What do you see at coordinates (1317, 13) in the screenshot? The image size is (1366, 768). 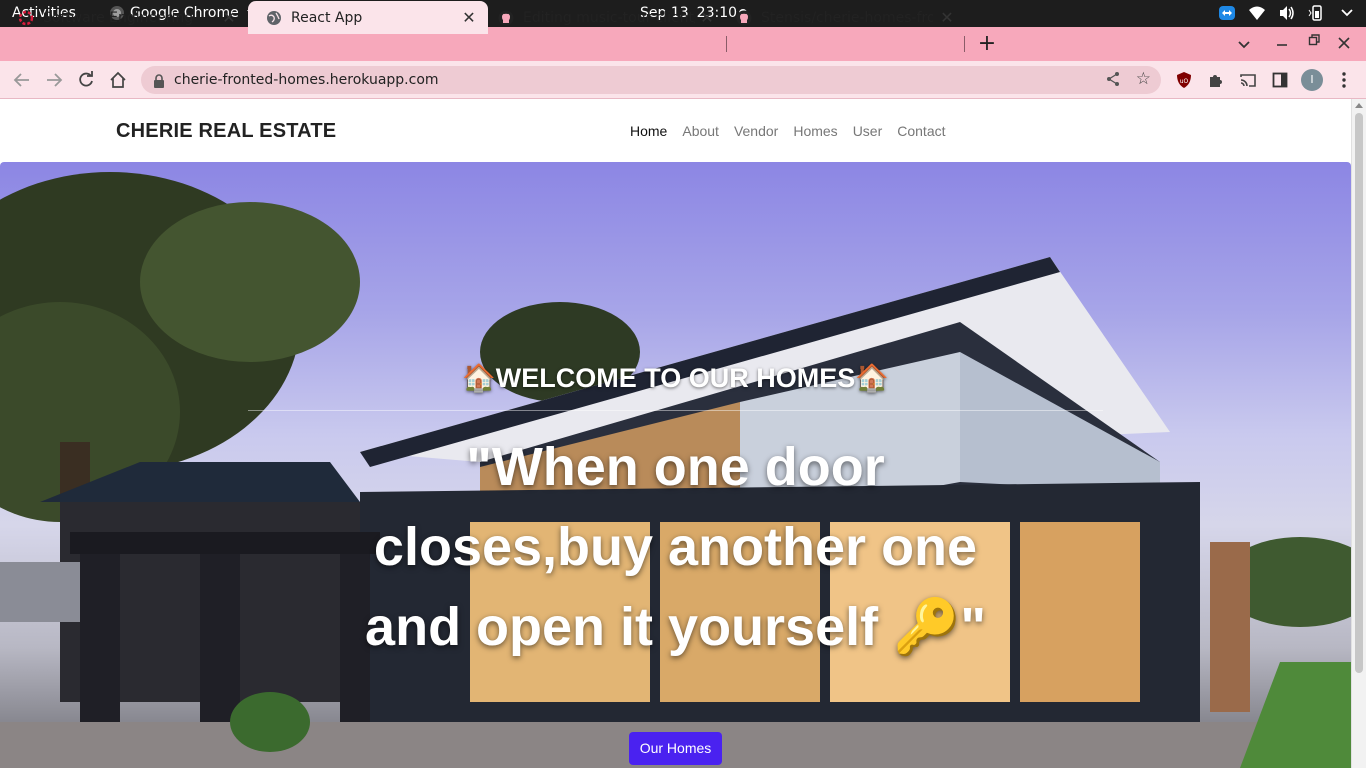 I see `battery-icon` at bounding box center [1317, 13].